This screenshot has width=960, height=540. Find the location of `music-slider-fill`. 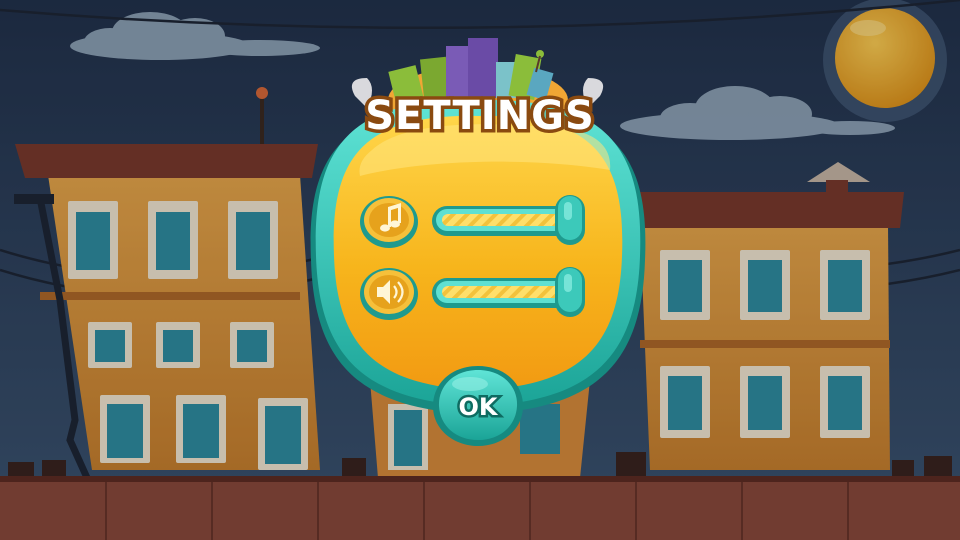

music-slider-fill is located at coordinates (506, 220).